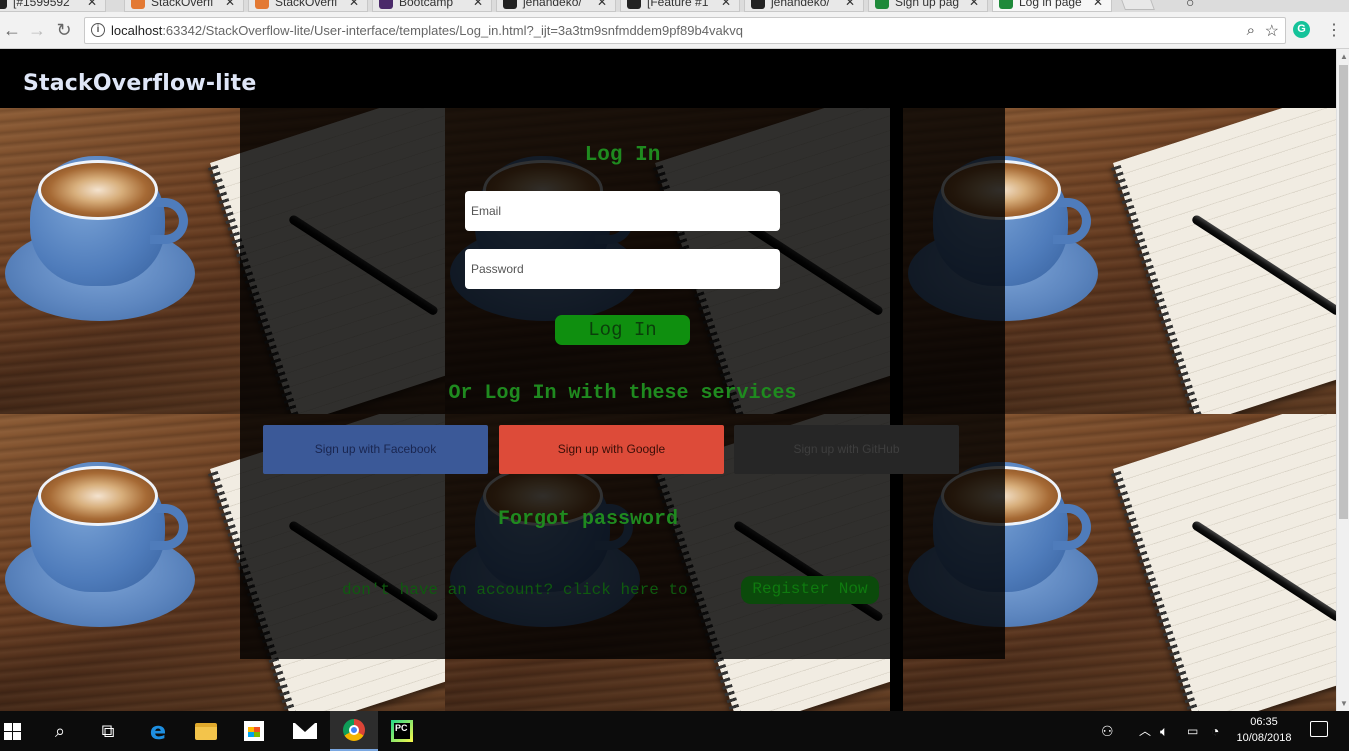 The image size is (1349, 751). I want to click on grammarly-extension-icon: G, so click(1301, 29).